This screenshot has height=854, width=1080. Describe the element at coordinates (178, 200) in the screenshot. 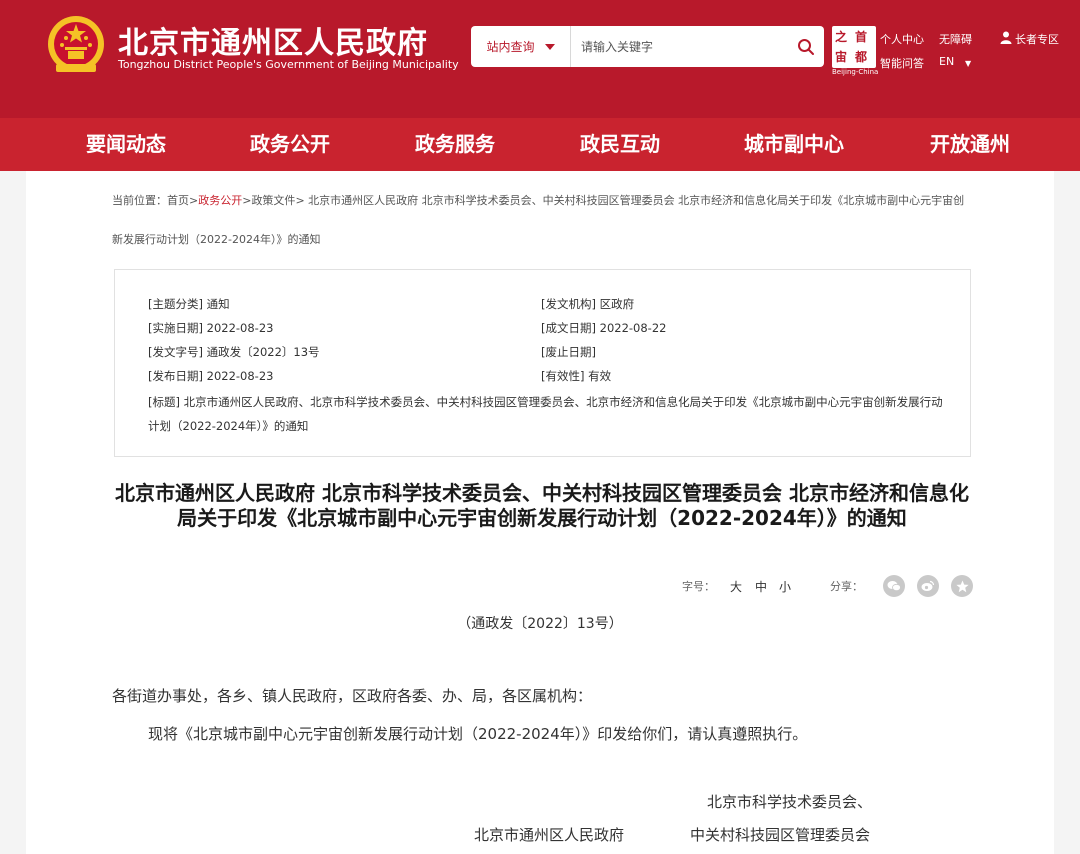

I see `breadcrumb-home: 首页` at that location.